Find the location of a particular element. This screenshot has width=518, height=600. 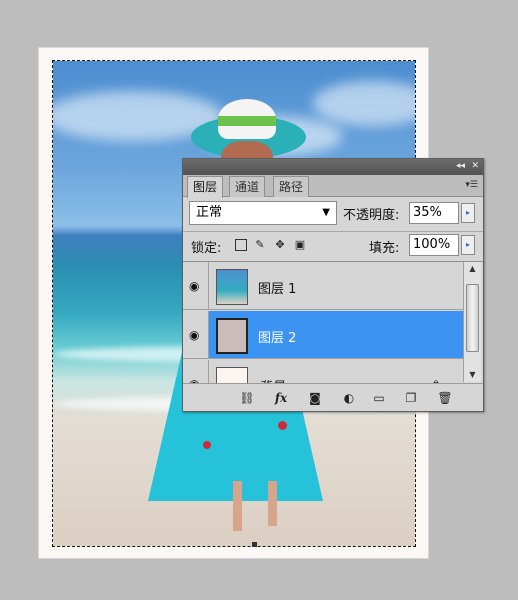

tab-layers: 图层 is located at coordinates (205, 187).